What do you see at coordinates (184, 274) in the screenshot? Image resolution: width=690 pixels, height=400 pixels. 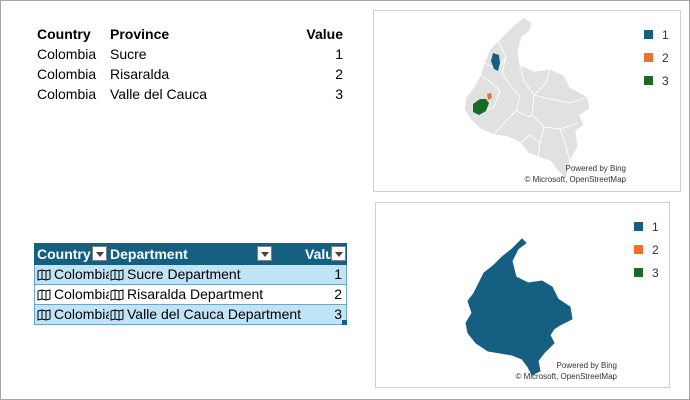 I see `cell-department-text: Sucre Department` at bounding box center [184, 274].